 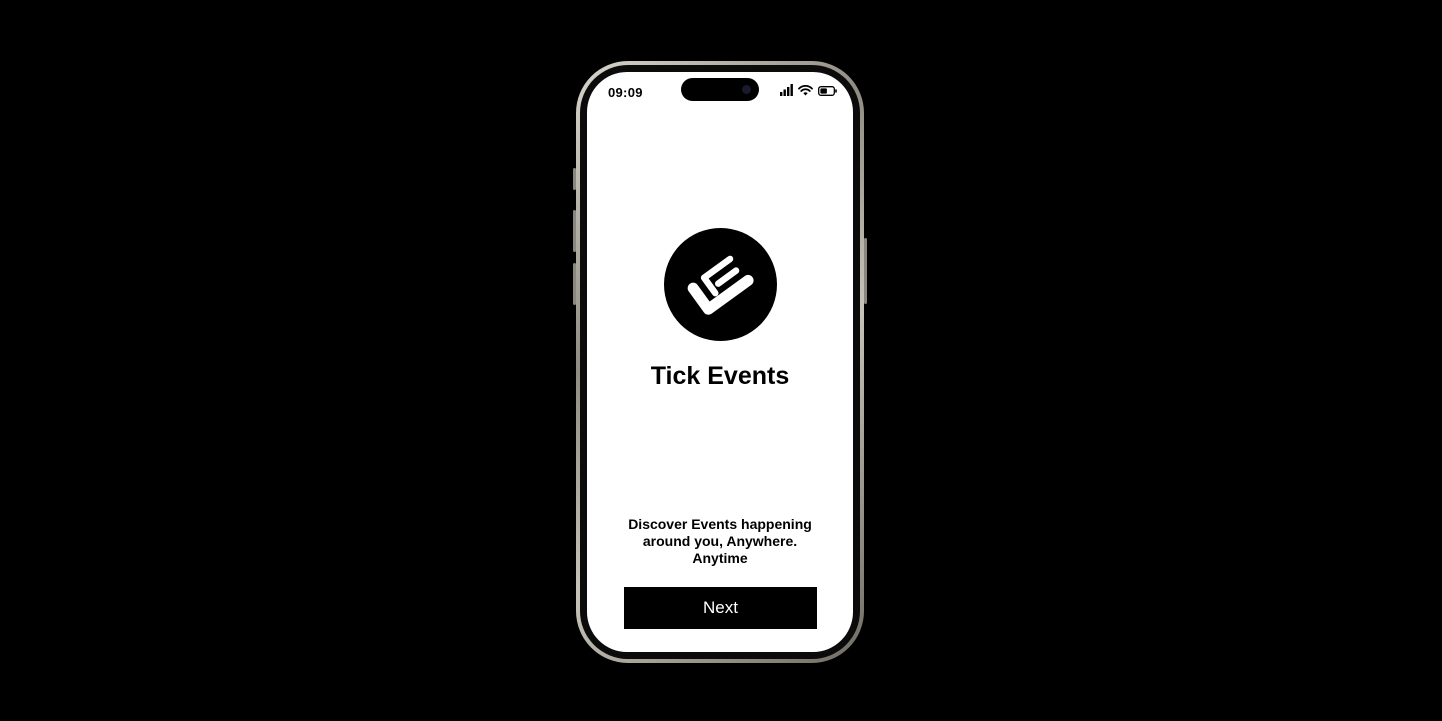 I want to click on wifi-icon, so click(x=805, y=92).